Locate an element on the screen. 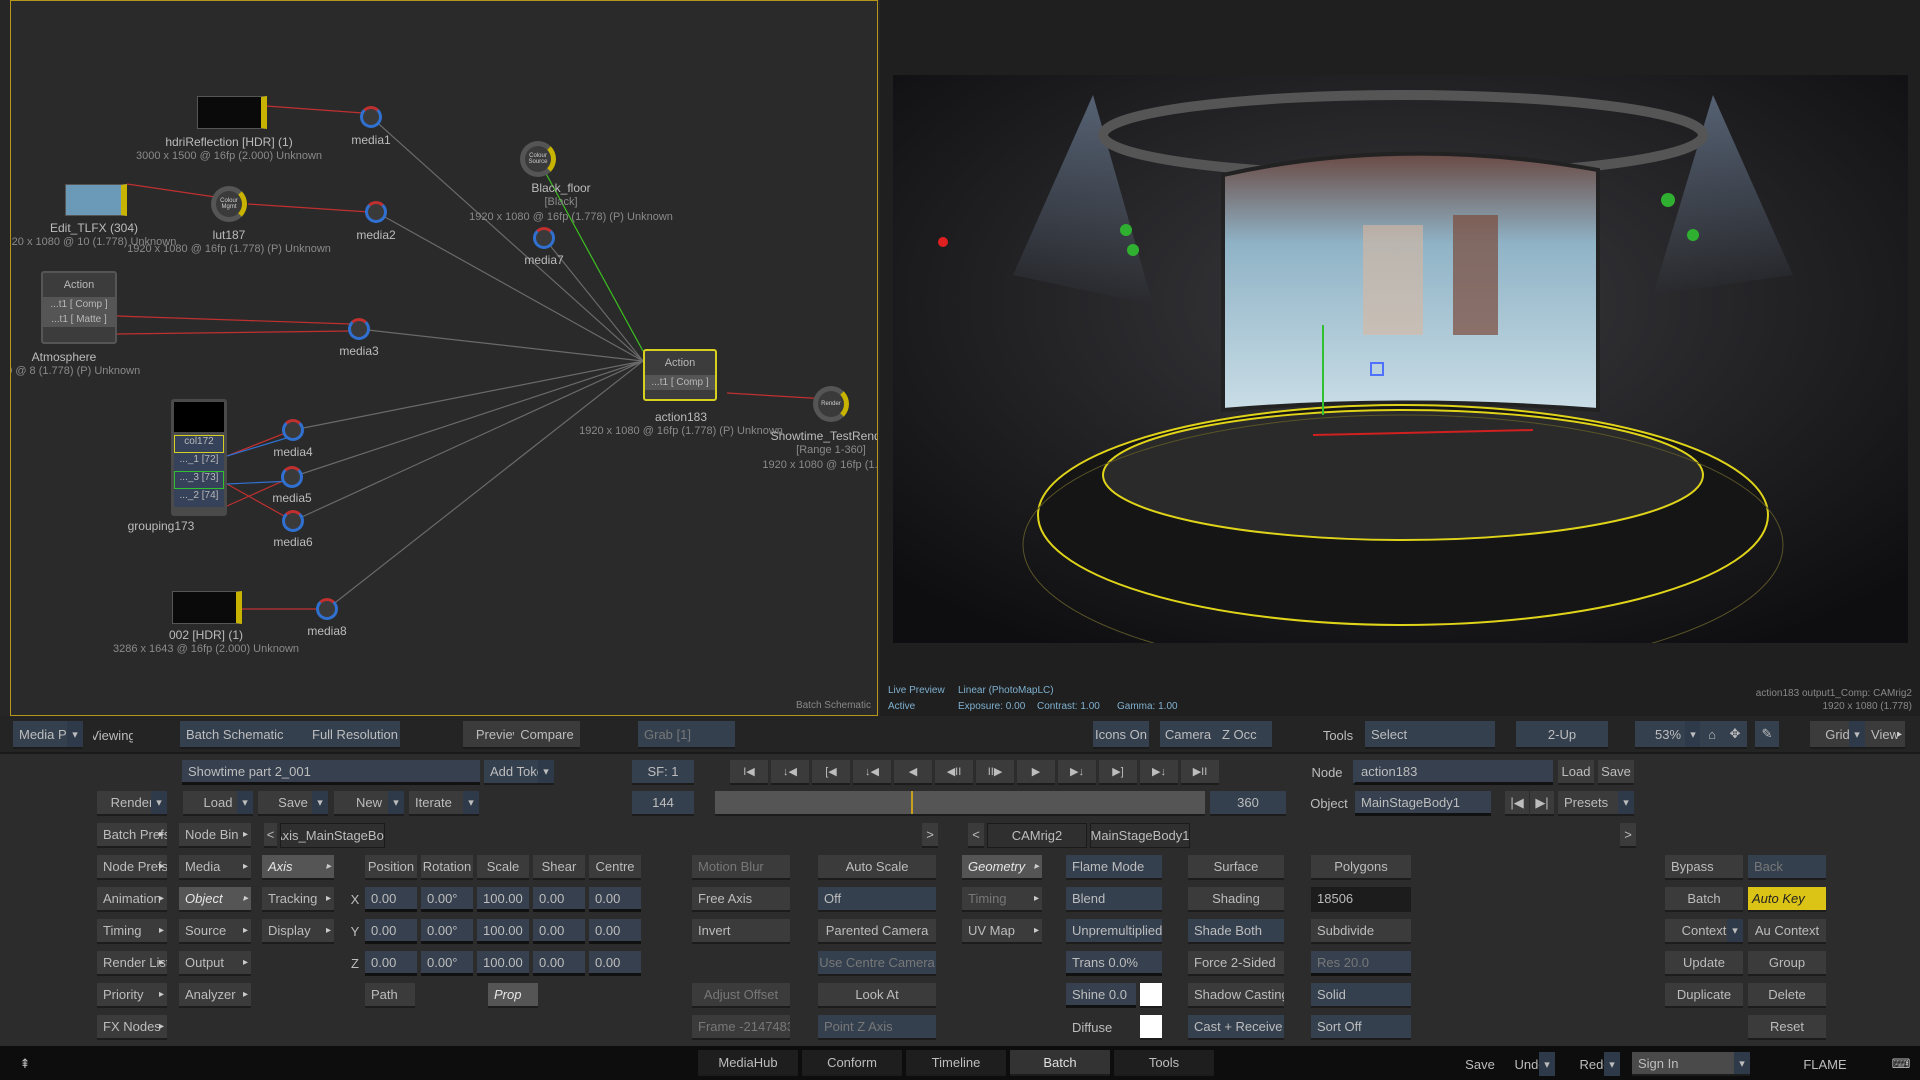 The width and height of the screenshot is (1920, 1080). free-axis-button: Free Axis is located at coordinates (741, 899).